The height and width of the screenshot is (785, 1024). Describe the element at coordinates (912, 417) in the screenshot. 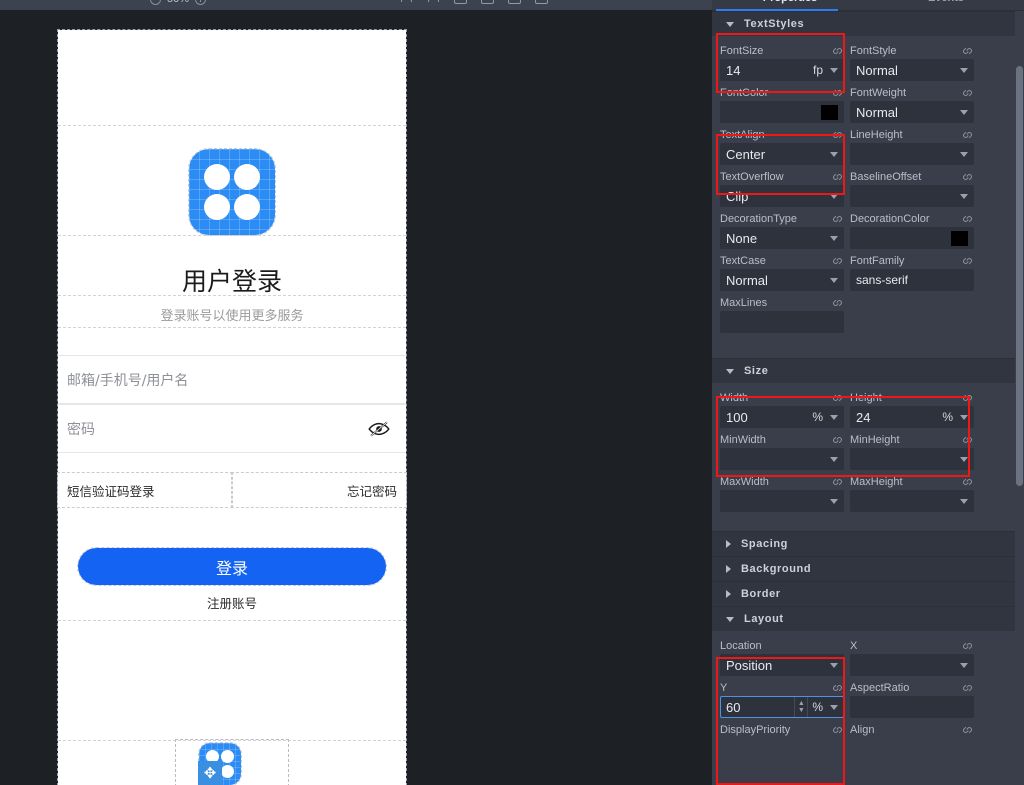

I see `height-input: 24 %` at that location.